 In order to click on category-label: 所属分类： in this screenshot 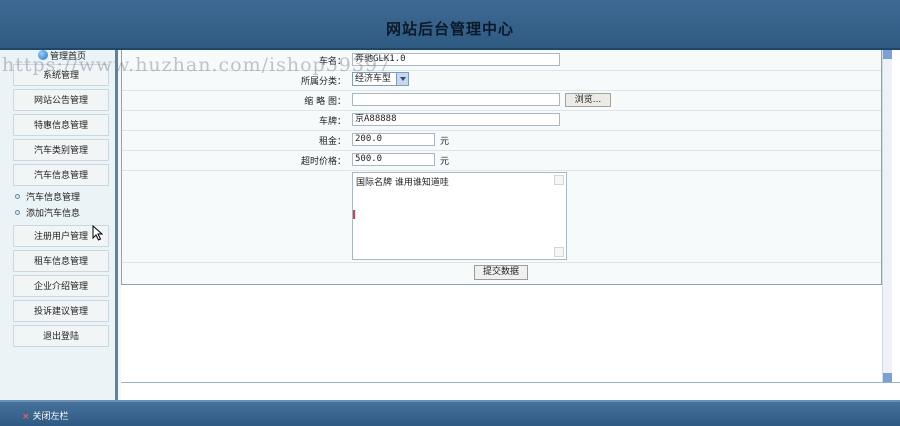, I will do `click(323, 82)`.